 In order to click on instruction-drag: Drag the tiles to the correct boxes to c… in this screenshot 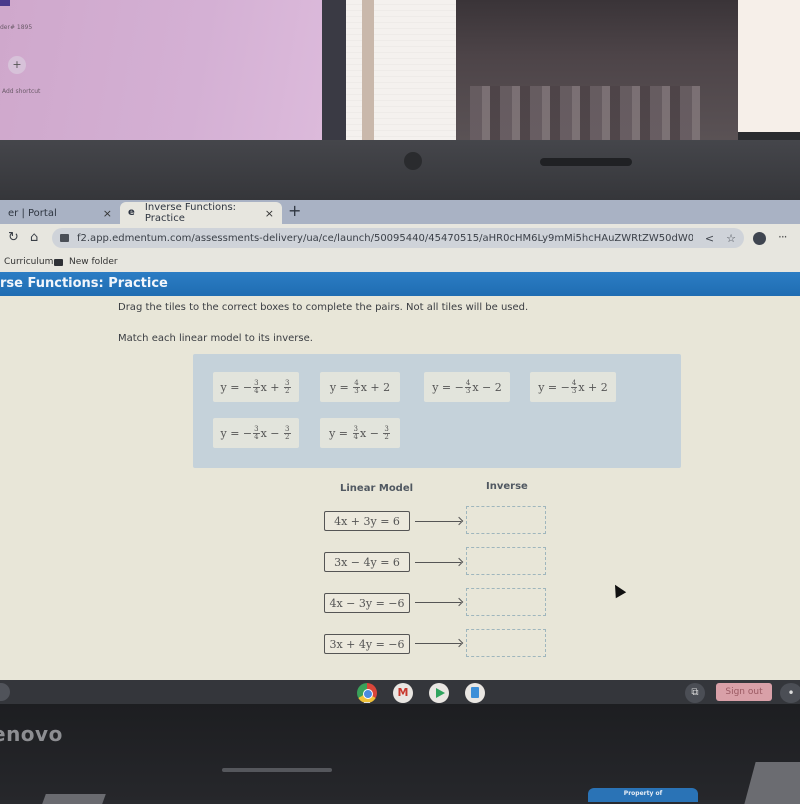, I will do `click(323, 307)`.